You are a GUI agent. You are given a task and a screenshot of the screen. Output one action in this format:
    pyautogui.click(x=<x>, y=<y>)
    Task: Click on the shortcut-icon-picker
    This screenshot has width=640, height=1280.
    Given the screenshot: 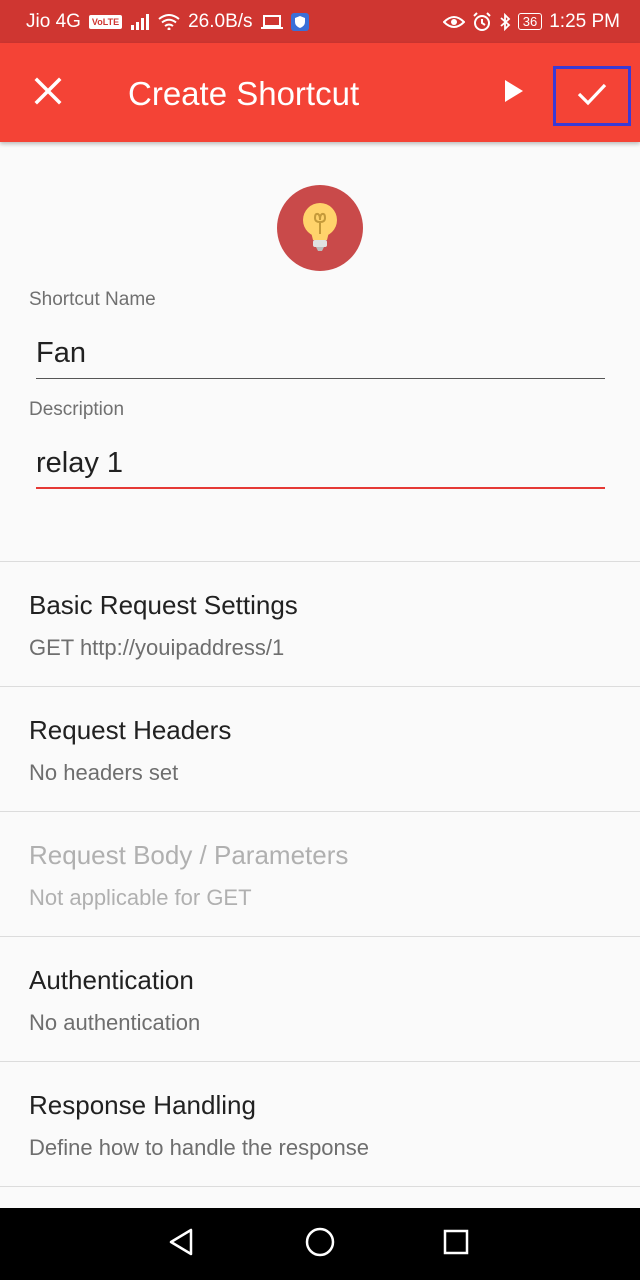 What is the action you would take?
    pyautogui.click(x=320, y=228)
    